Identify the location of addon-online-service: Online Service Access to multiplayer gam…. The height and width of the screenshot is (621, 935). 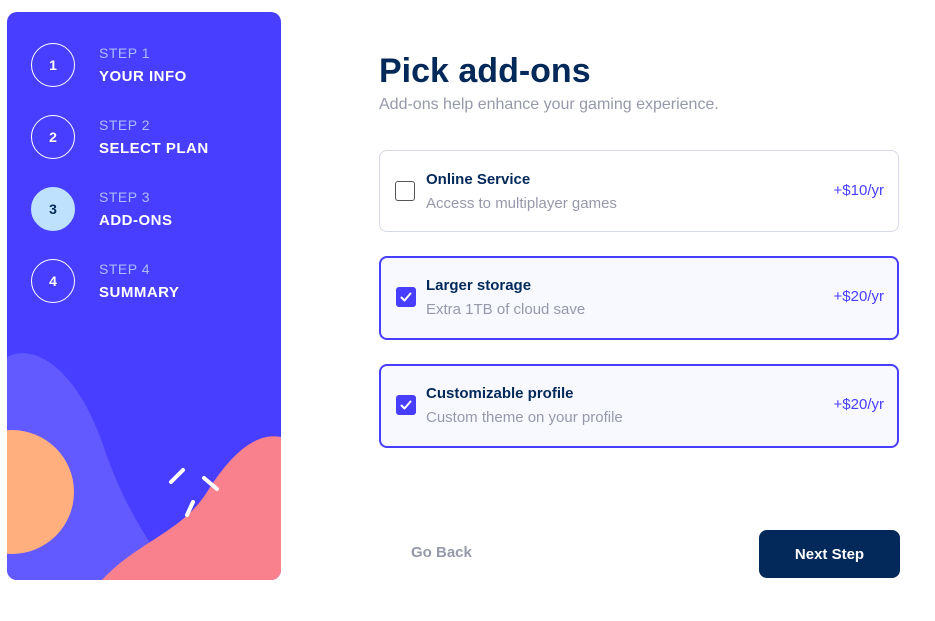
(639, 191).